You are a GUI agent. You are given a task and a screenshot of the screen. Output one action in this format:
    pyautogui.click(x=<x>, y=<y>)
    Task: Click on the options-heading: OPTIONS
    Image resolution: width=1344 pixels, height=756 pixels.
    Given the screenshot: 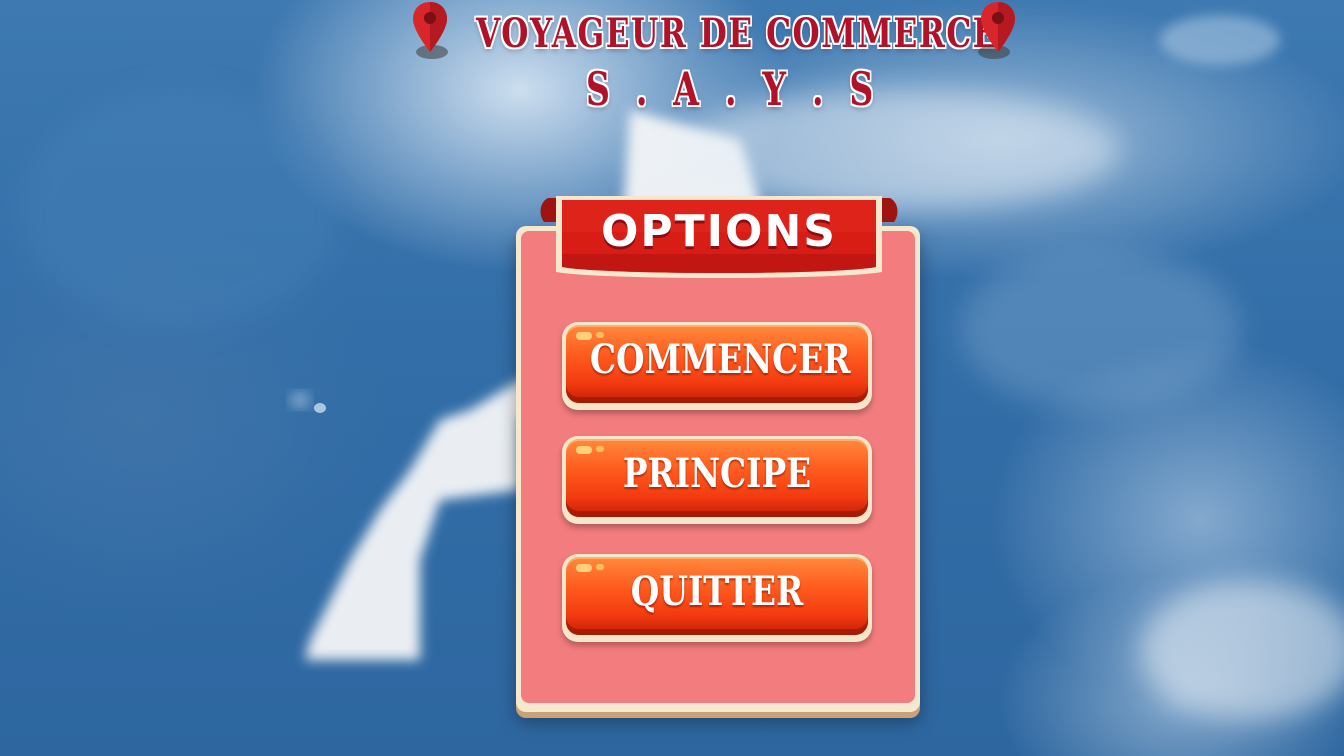 What is the action you would take?
    pyautogui.click(x=719, y=231)
    